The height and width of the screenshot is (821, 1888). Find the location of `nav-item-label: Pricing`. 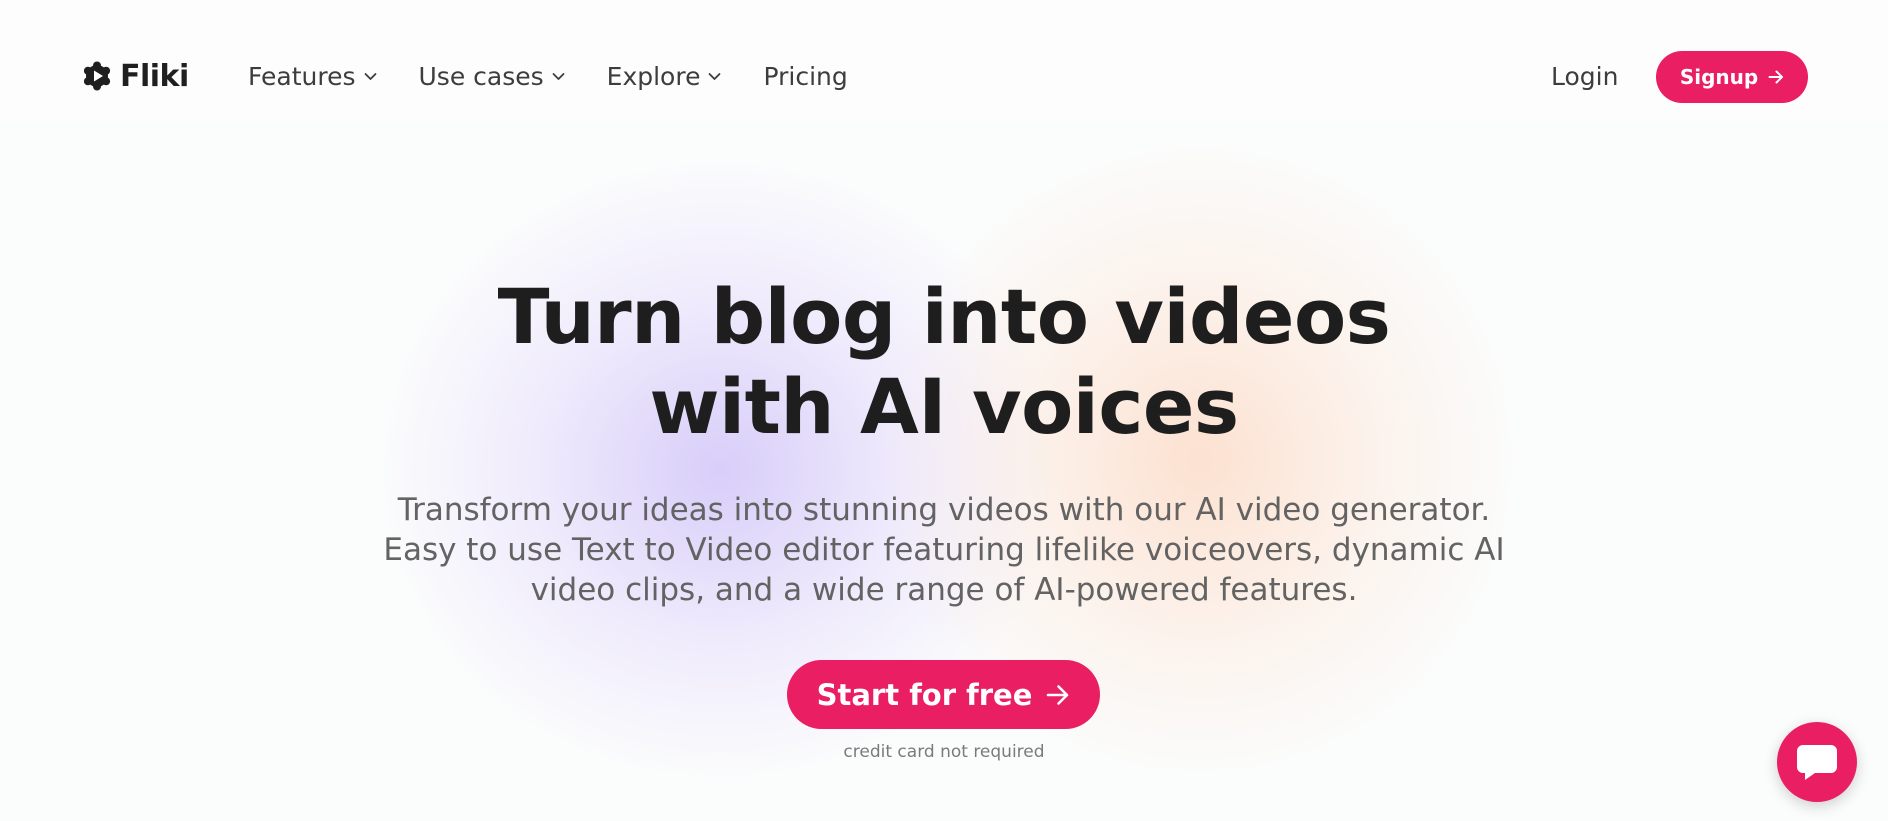

nav-item-label: Pricing is located at coordinates (805, 76).